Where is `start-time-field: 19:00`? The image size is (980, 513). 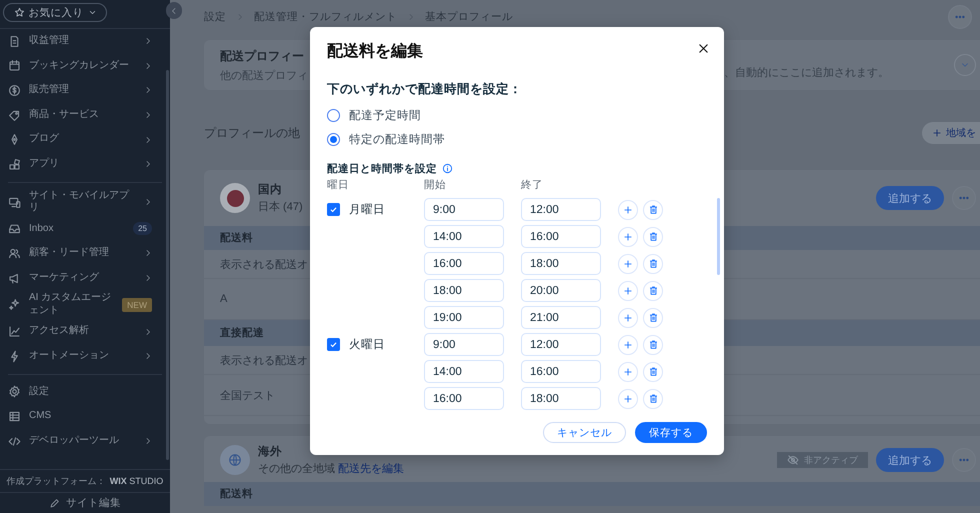
start-time-field: 19:00 is located at coordinates (464, 317).